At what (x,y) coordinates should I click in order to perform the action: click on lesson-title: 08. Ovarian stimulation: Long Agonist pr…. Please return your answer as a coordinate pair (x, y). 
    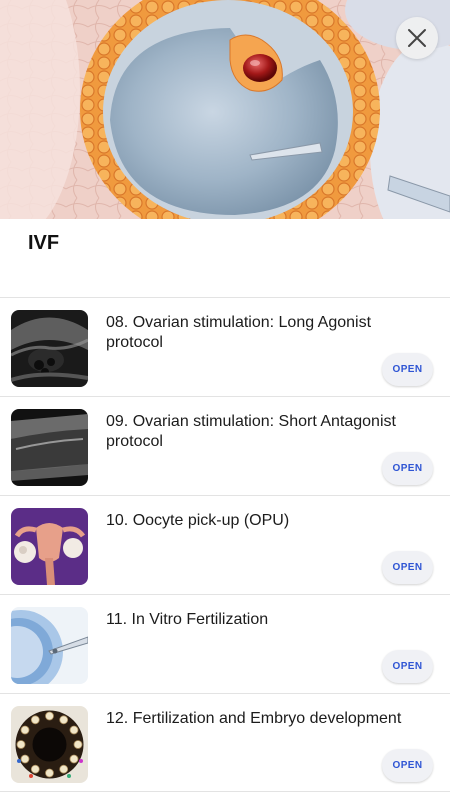
    Looking at the image, I should click on (239, 332).